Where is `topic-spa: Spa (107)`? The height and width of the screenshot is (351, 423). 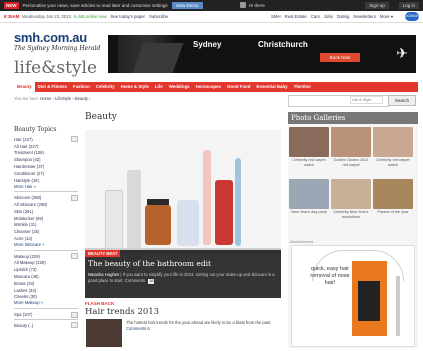 topic-spa: Spa (107) is located at coordinates (46, 313).